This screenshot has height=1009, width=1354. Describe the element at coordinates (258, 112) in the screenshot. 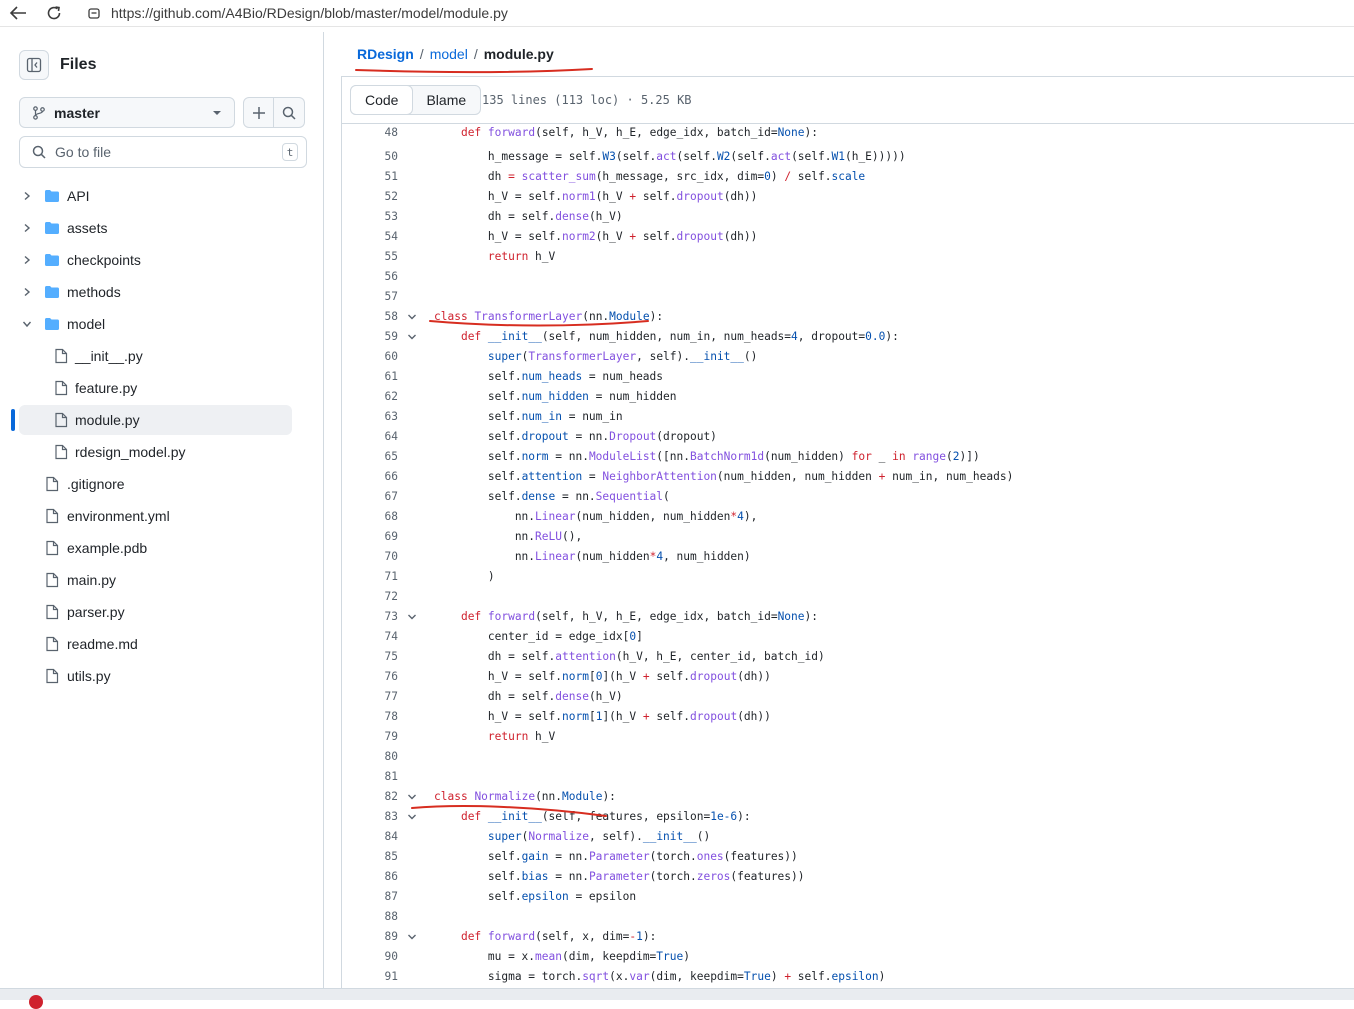

I see `add-file-button` at that location.